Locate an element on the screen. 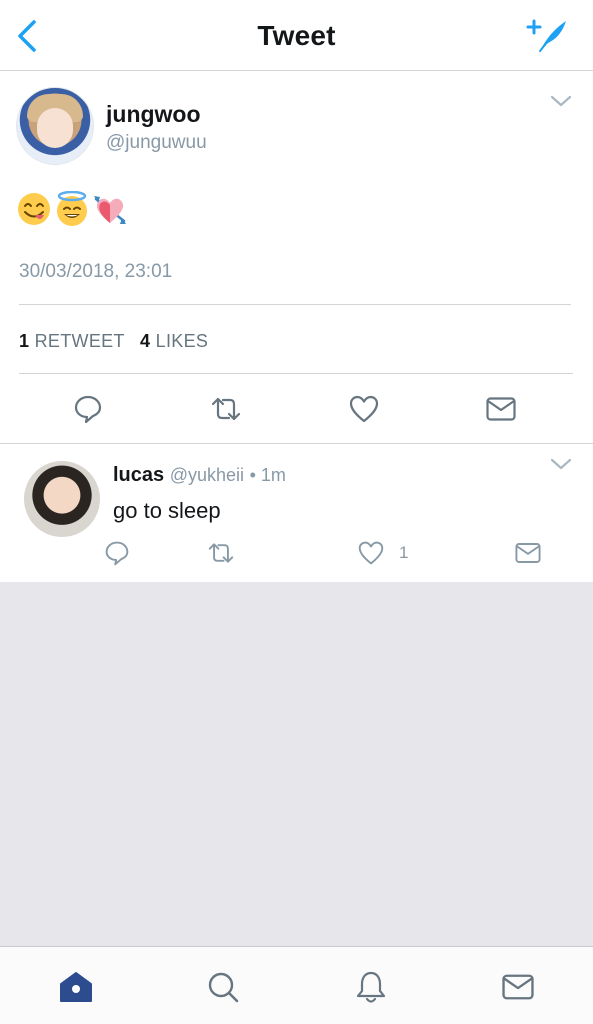 The image size is (593, 1024). yum-face-icon is located at coordinates (34, 209).